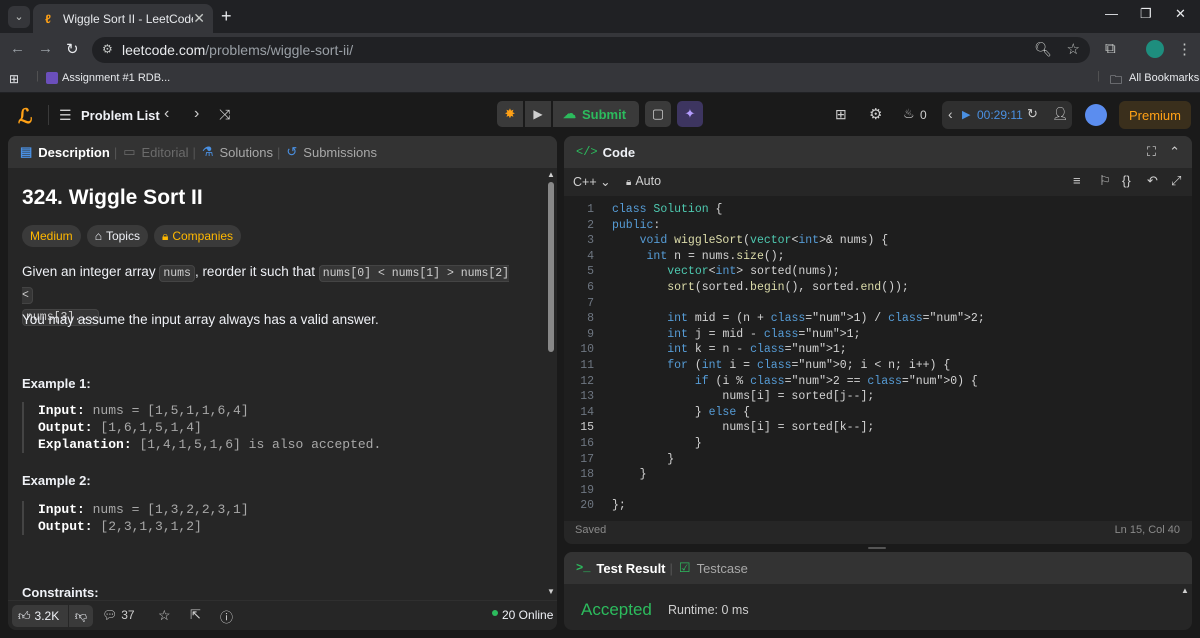  I want to click on forward-icon: →, so click(45, 48).